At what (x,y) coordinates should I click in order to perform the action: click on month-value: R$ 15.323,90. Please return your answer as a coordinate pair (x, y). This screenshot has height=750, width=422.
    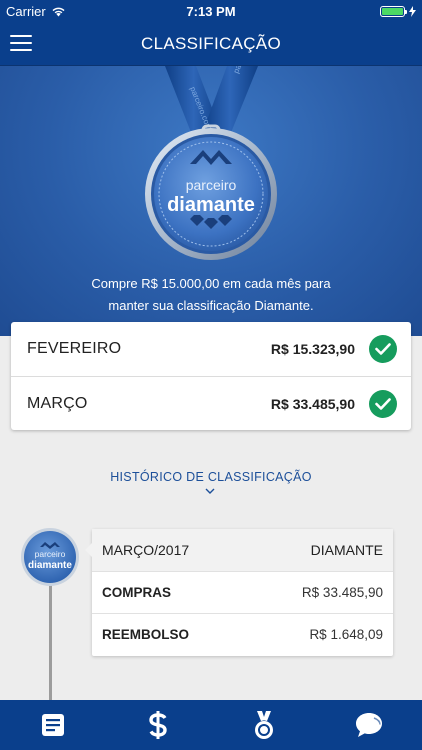
    Looking at the image, I should click on (312, 349).